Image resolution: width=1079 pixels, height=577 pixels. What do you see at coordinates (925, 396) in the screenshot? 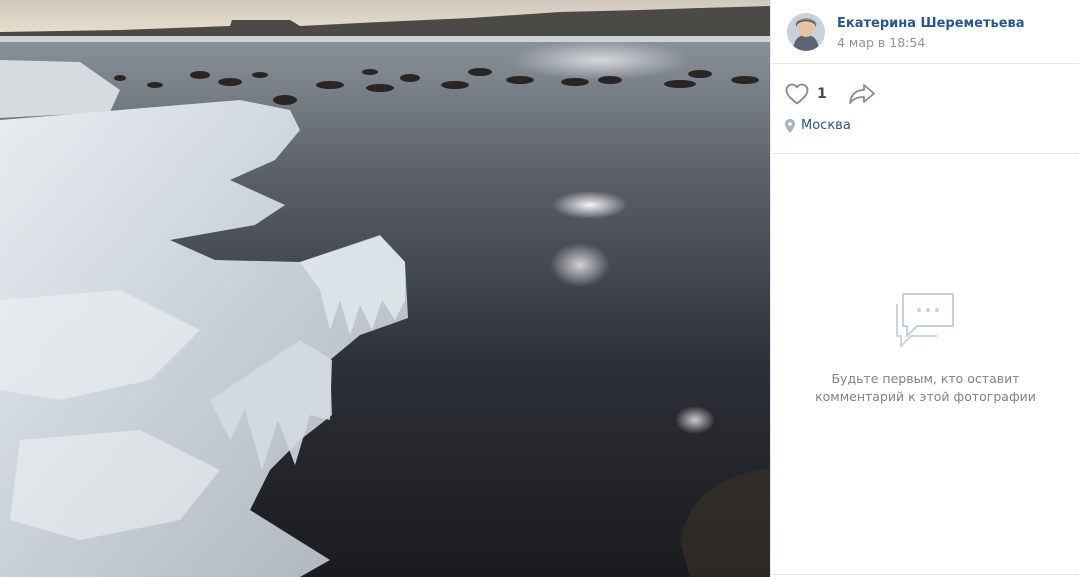
I see `empty-comments-line-2: комментарий к этой фотографии` at bounding box center [925, 396].